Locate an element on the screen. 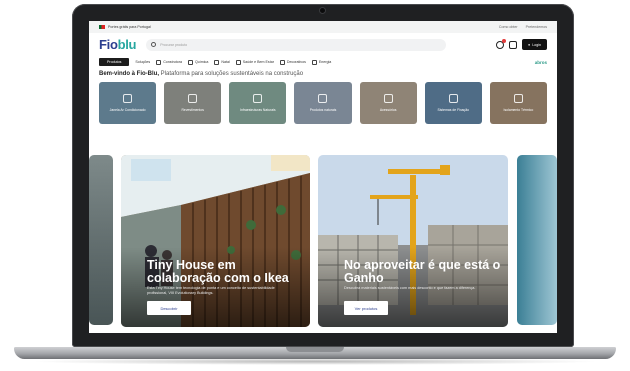 The image size is (630, 371). energy-icon is located at coordinates (314, 62).